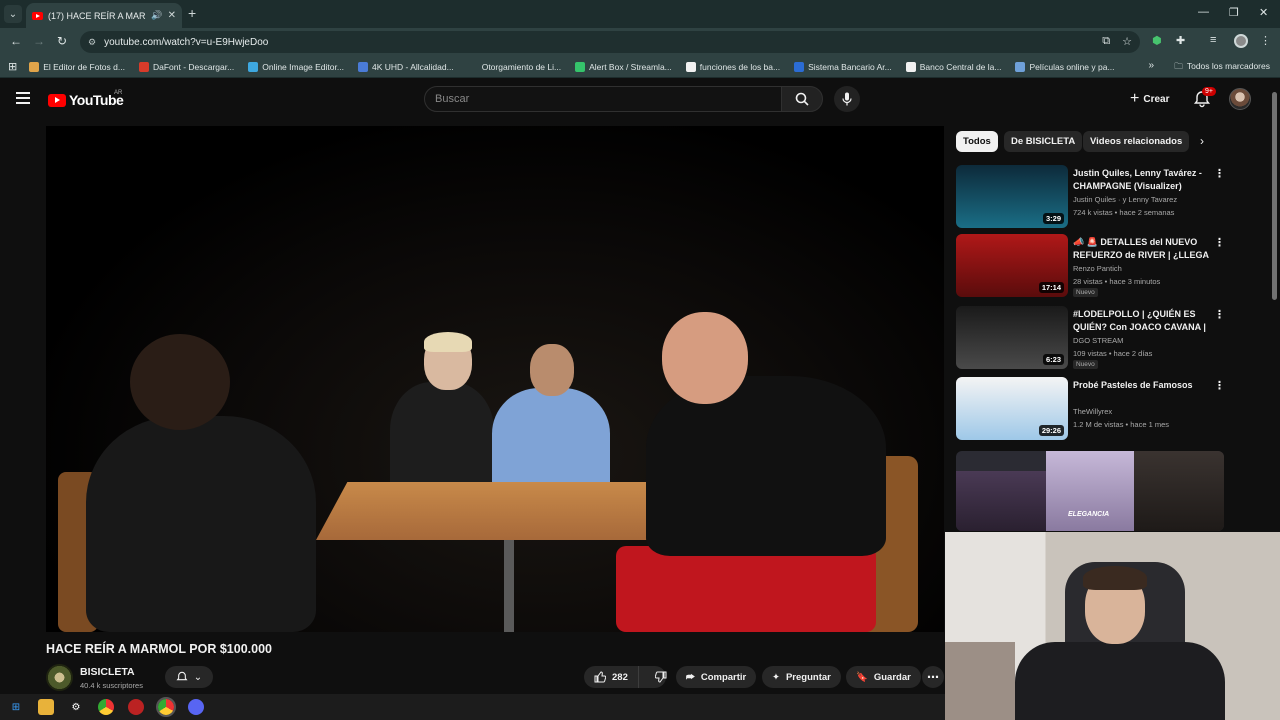 This screenshot has width=1280, height=720. I want to click on bookmark-star-icon: ☆, so click(1127, 41).